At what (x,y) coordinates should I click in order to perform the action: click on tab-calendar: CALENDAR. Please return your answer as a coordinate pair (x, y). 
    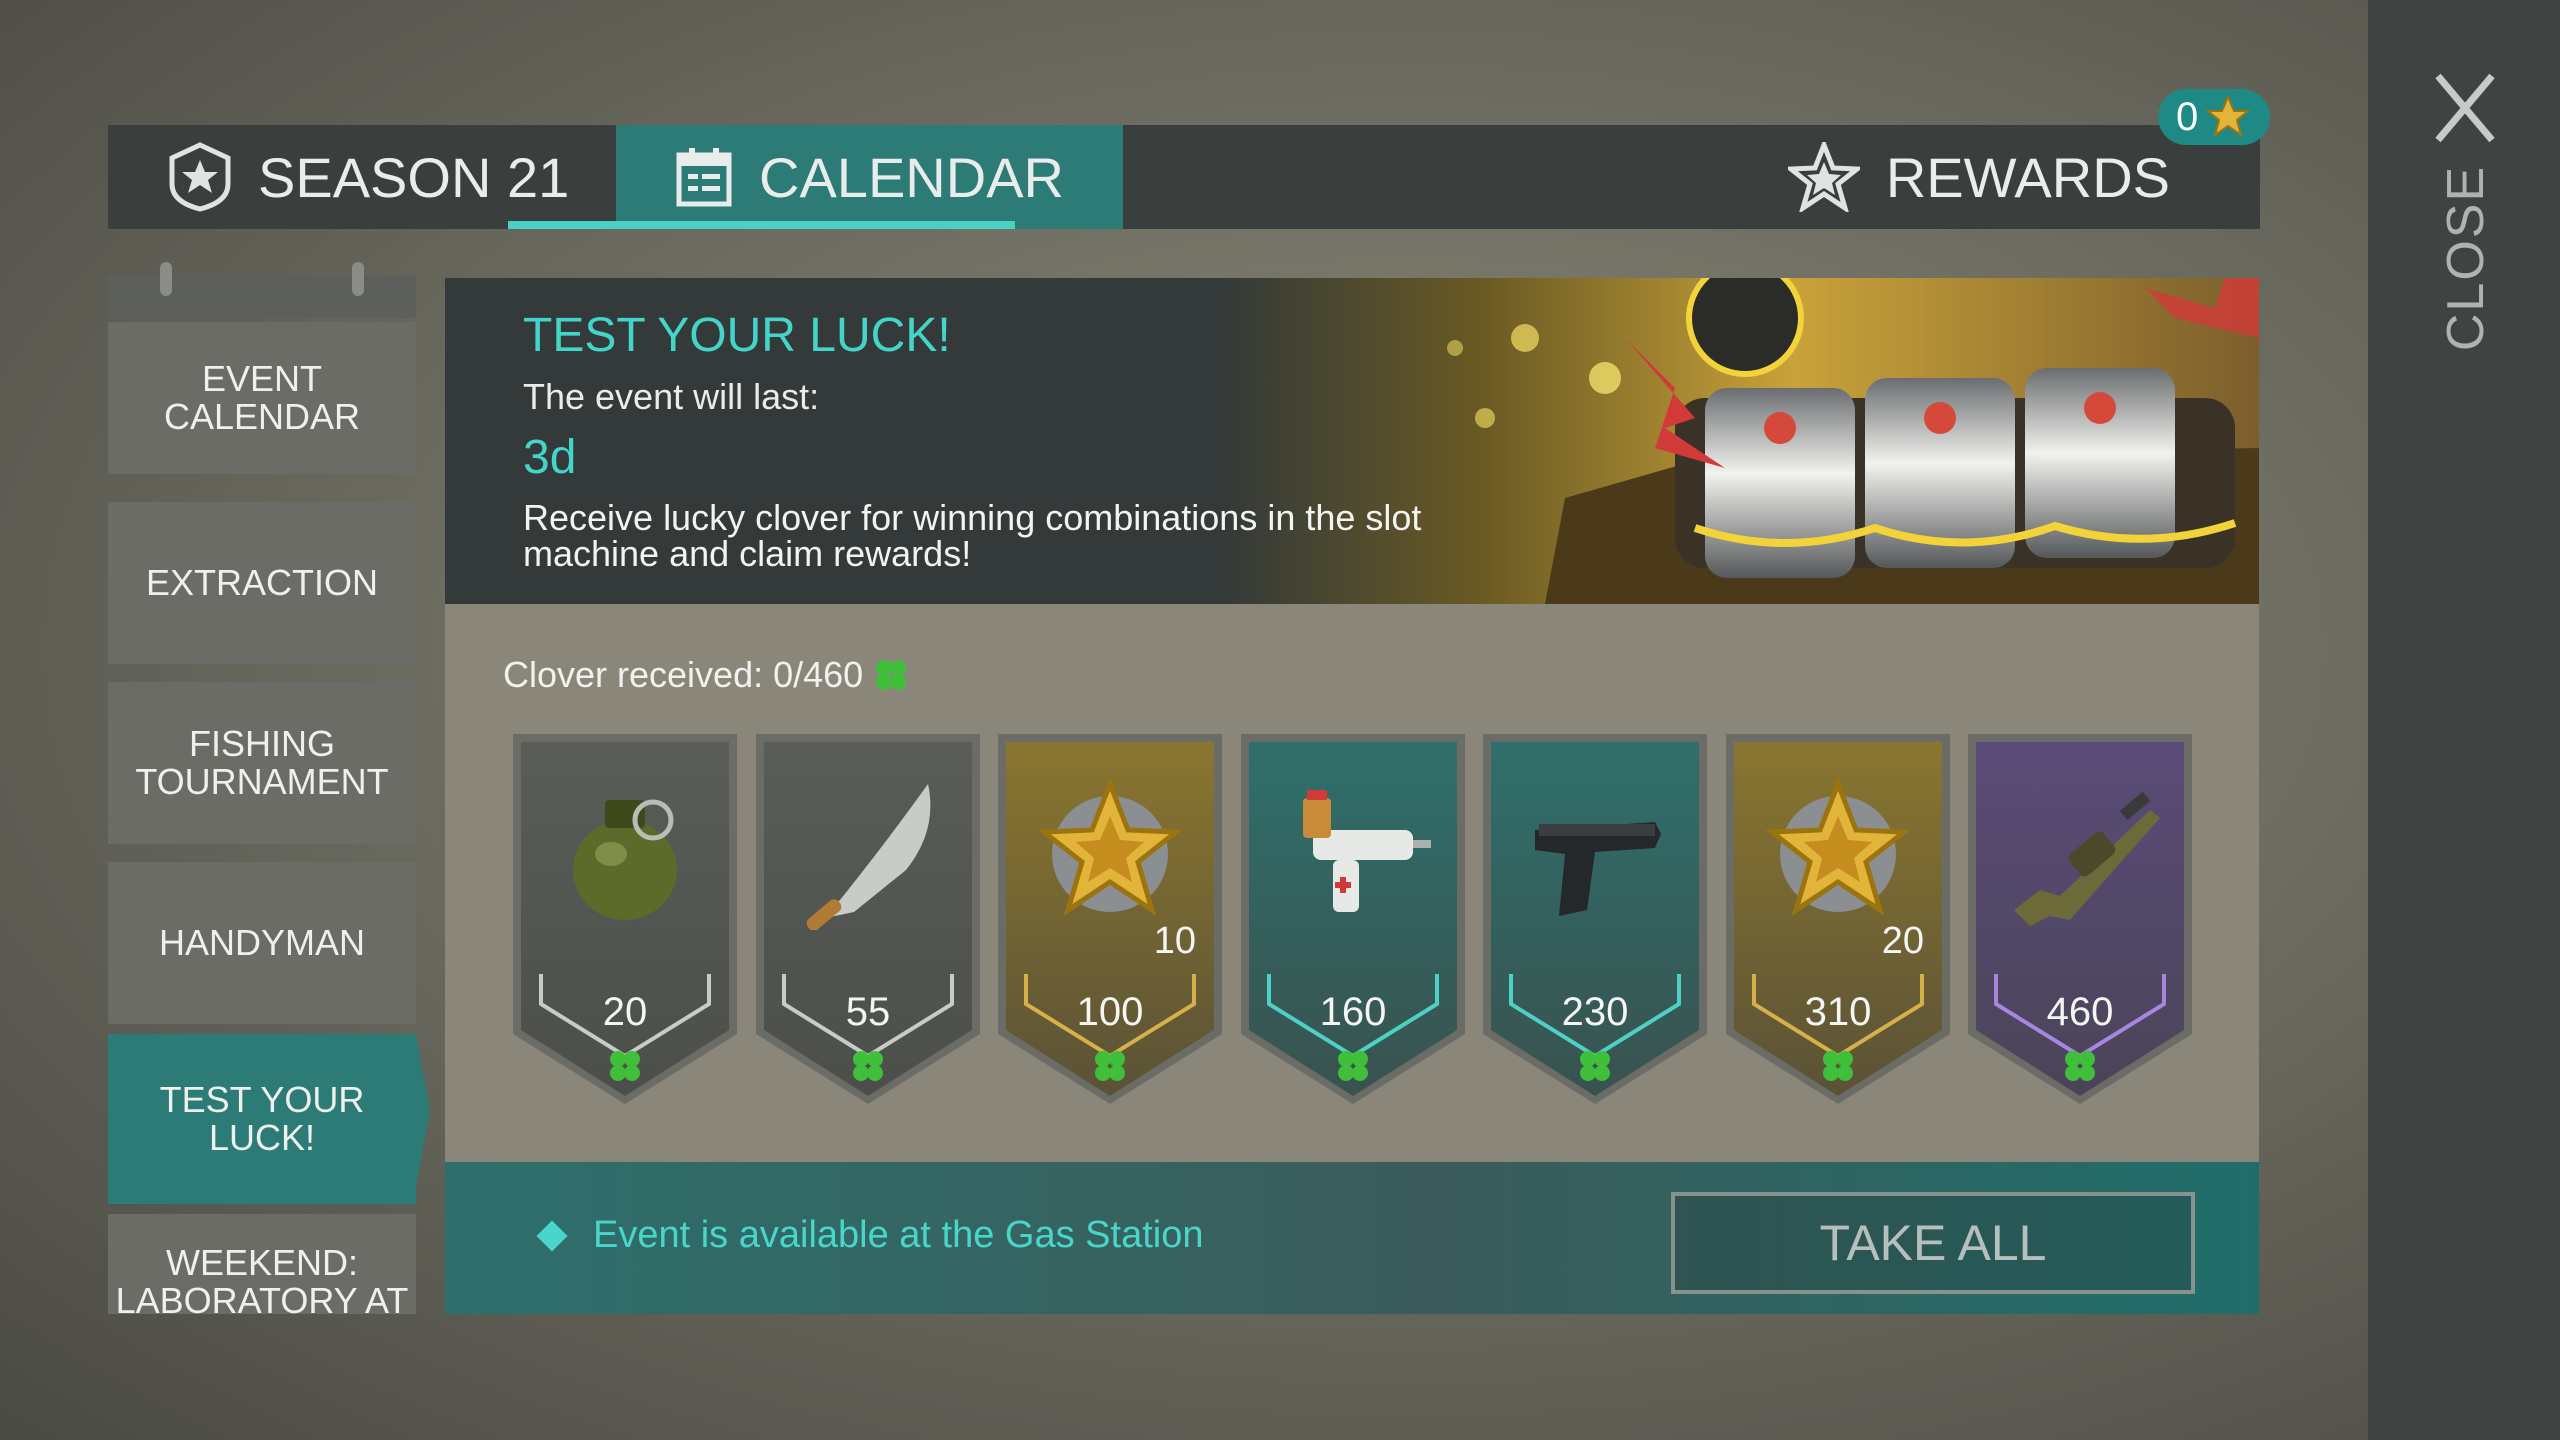
    Looking at the image, I should click on (869, 177).